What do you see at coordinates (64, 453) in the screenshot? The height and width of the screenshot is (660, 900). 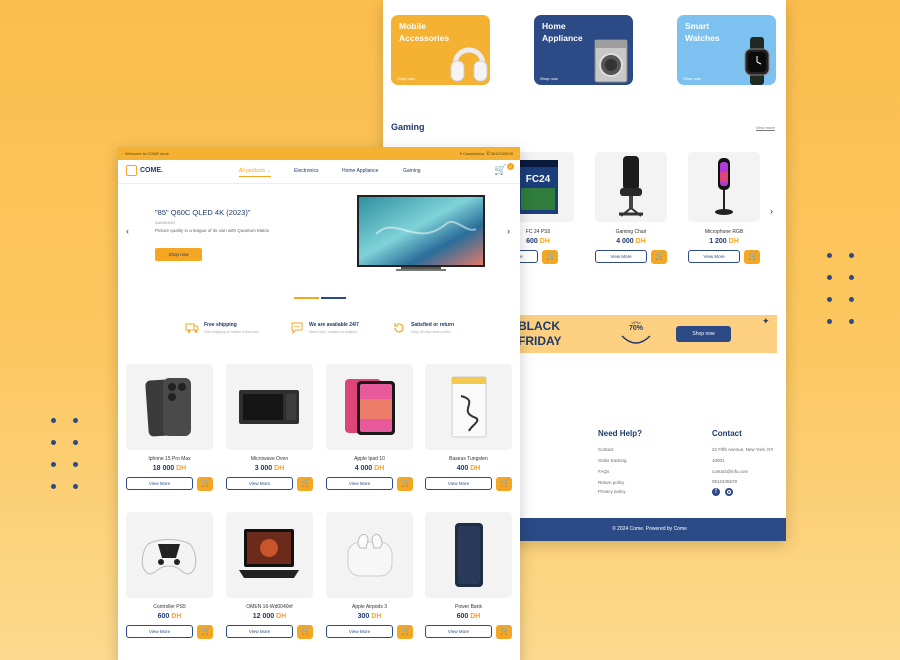 I see `decorative-dots-left` at bounding box center [64, 453].